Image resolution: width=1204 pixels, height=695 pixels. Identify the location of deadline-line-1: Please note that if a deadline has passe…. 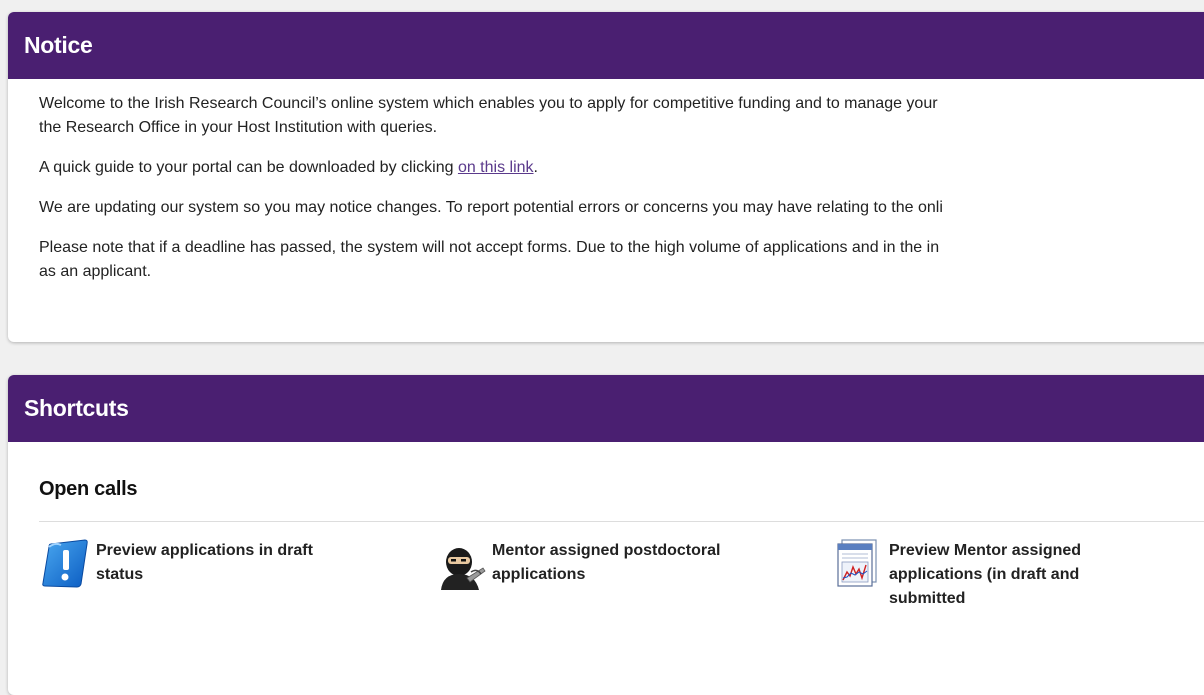
(489, 247).